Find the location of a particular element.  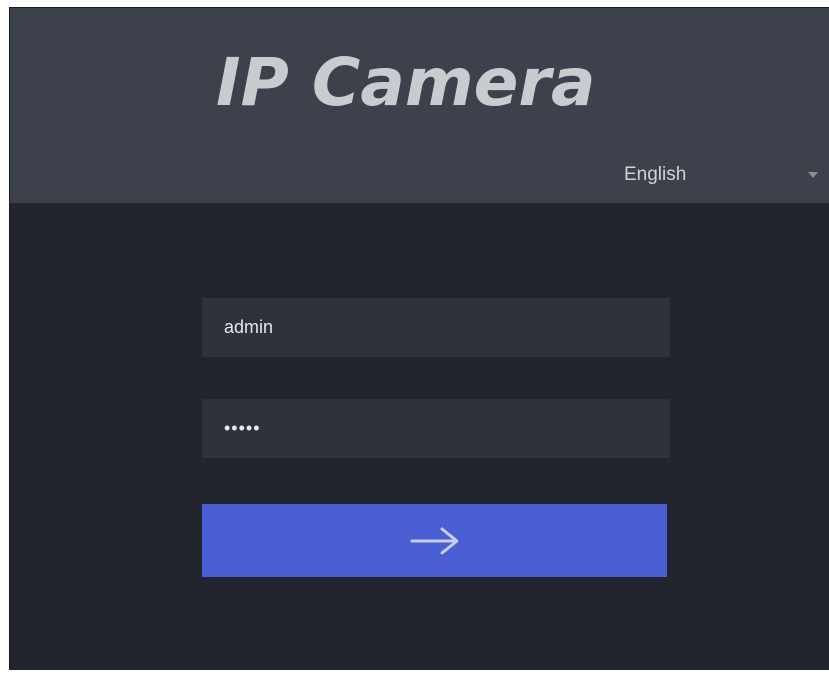

login-button is located at coordinates (434, 540).